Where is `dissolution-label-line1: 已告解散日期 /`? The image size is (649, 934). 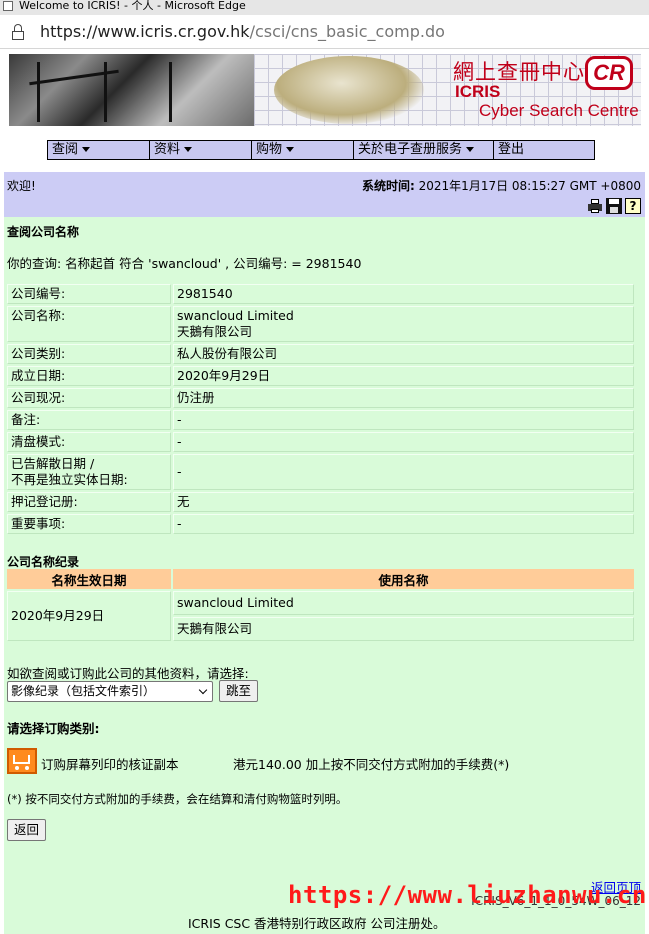 dissolution-label-line1: 已告解散日期 / is located at coordinates (53, 463).